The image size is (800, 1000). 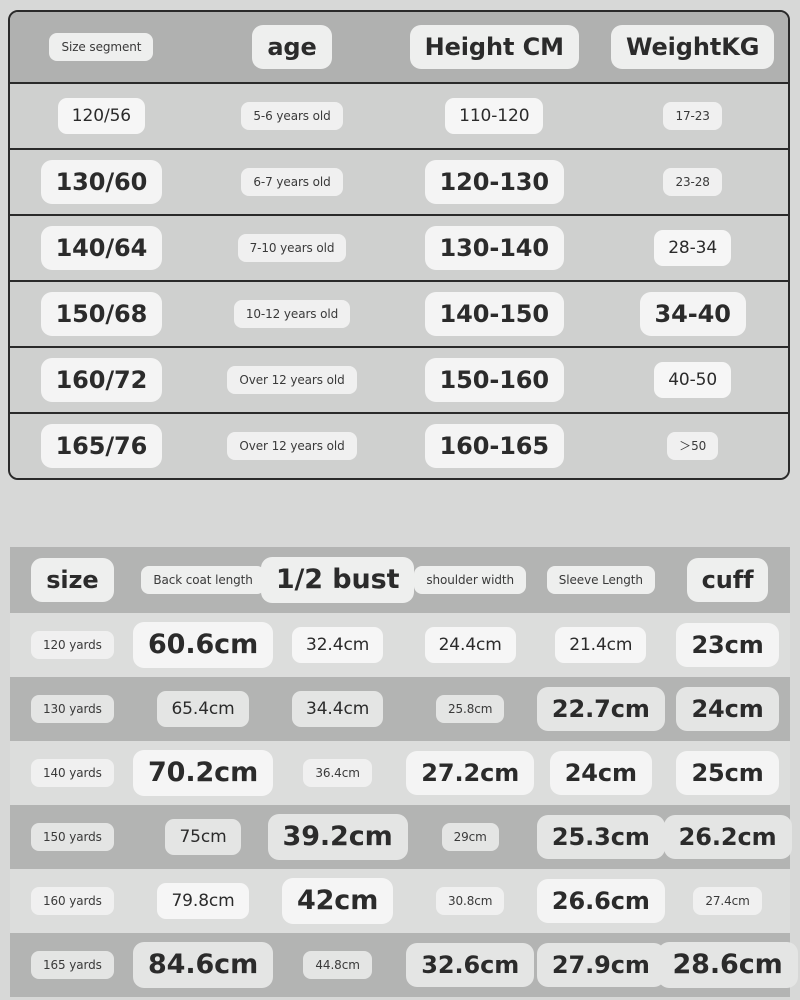 I want to click on column-header-size: size, so click(x=72, y=580).